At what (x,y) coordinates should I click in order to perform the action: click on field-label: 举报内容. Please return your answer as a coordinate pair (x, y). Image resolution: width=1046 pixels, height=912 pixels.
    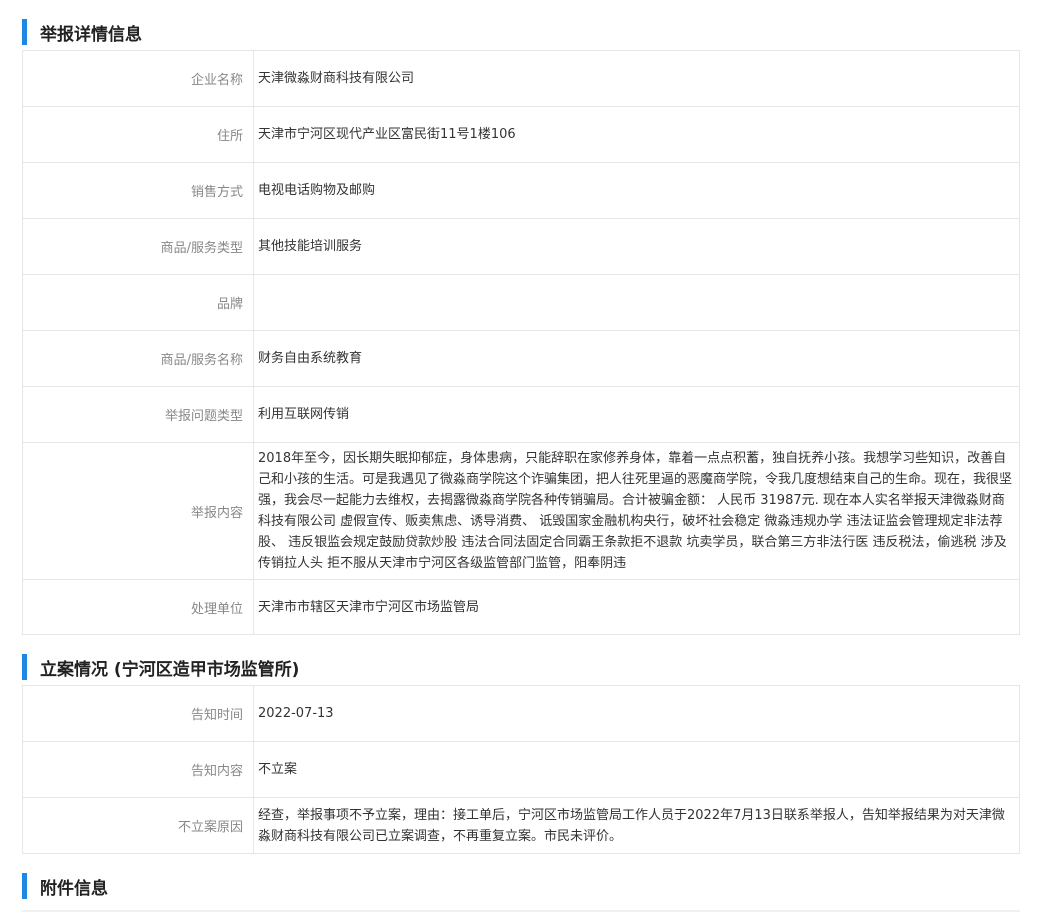
    Looking at the image, I should click on (138, 511).